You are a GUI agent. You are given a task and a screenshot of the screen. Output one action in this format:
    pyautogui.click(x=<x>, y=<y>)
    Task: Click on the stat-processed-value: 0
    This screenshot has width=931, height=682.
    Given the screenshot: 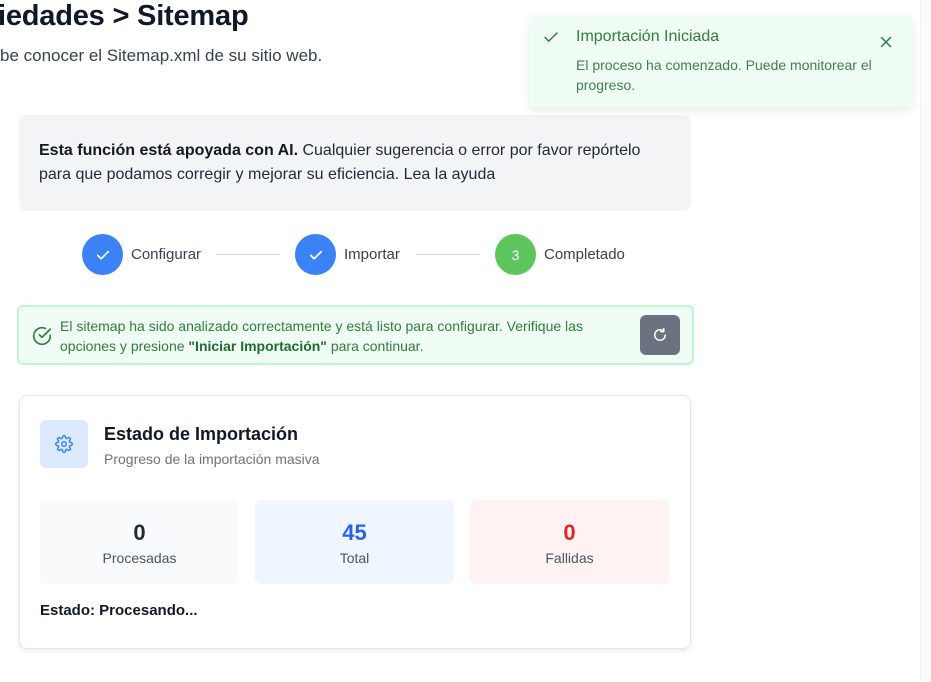 What is the action you would take?
    pyautogui.click(x=139, y=532)
    